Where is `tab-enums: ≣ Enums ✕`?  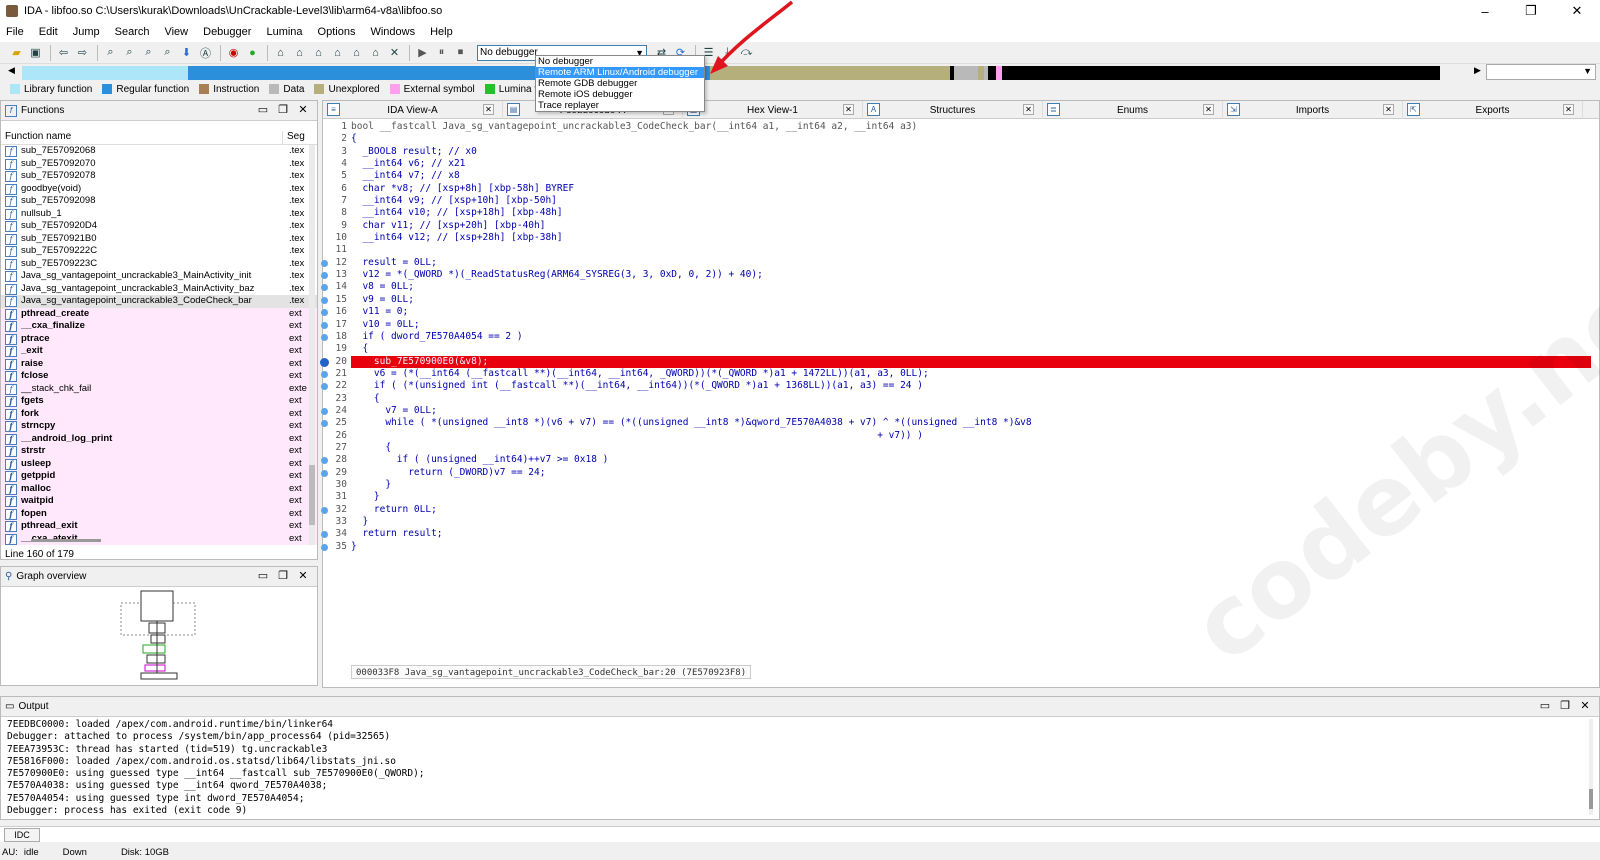 tab-enums: ≣ Enums ✕ is located at coordinates (1133, 110).